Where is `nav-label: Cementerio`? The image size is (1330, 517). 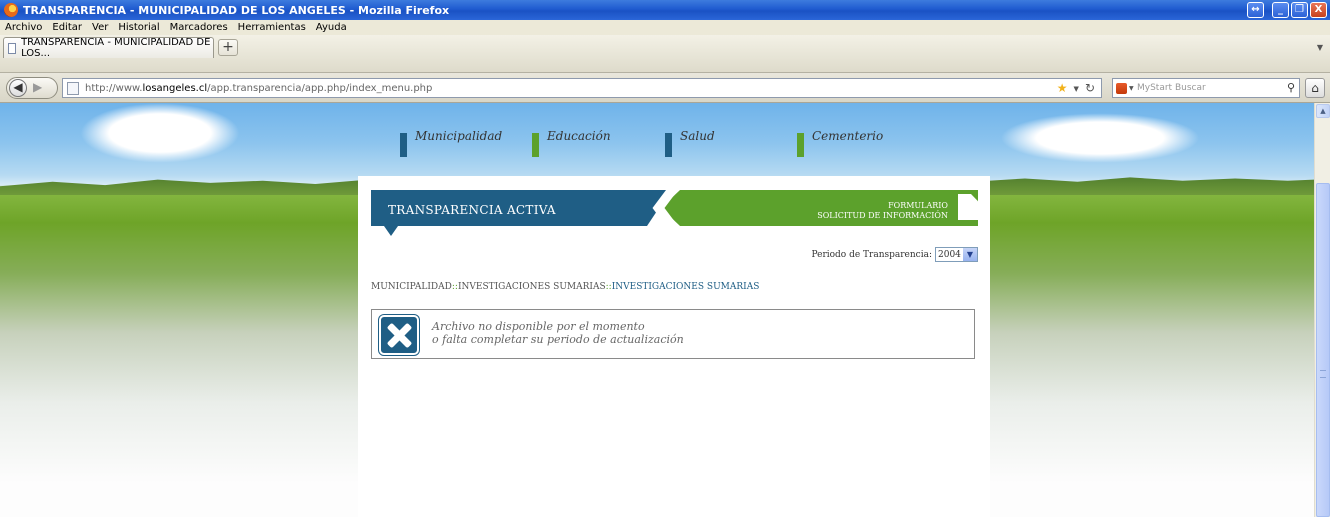 nav-label: Cementerio is located at coordinates (848, 136).